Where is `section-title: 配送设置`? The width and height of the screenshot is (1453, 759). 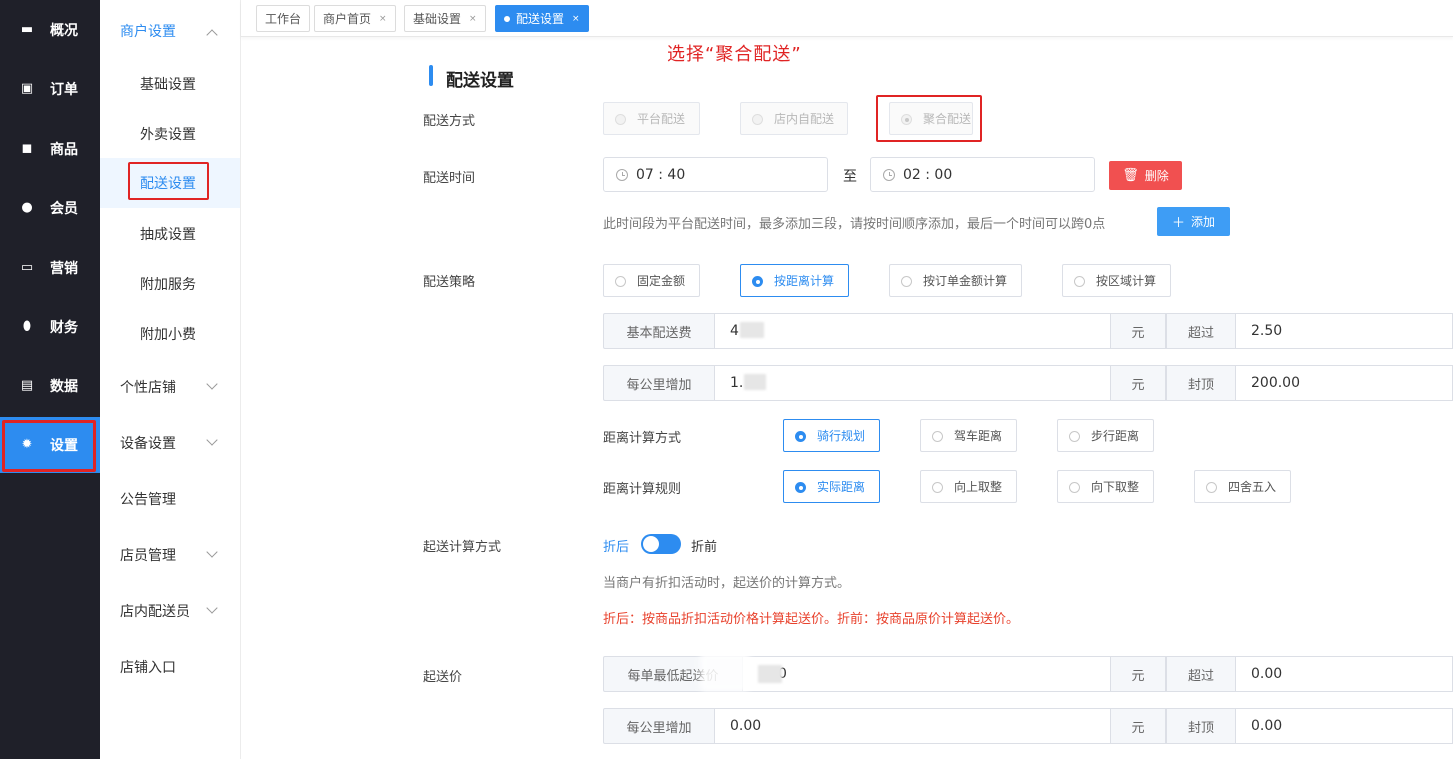 section-title: 配送设置 is located at coordinates (480, 81).